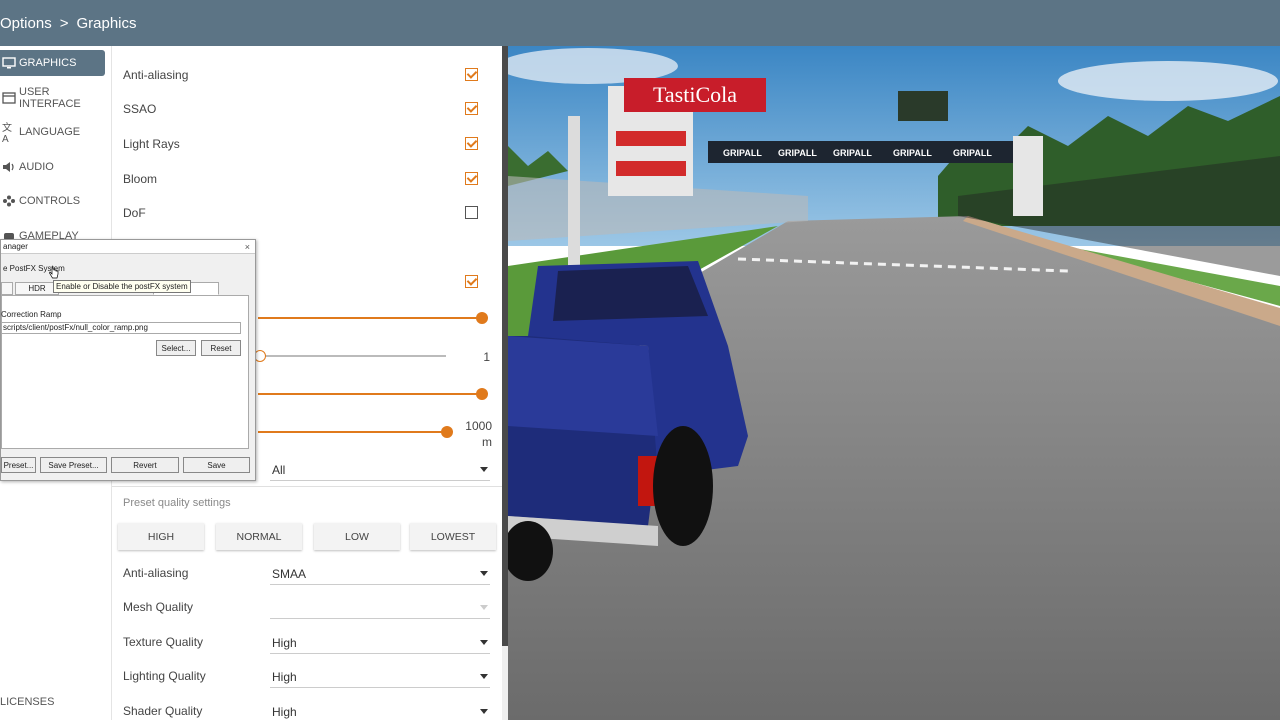 This screenshot has width=1280, height=720. Describe the element at coordinates (163, 711) in the screenshot. I see `quality-label: Shader Quality` at that location.